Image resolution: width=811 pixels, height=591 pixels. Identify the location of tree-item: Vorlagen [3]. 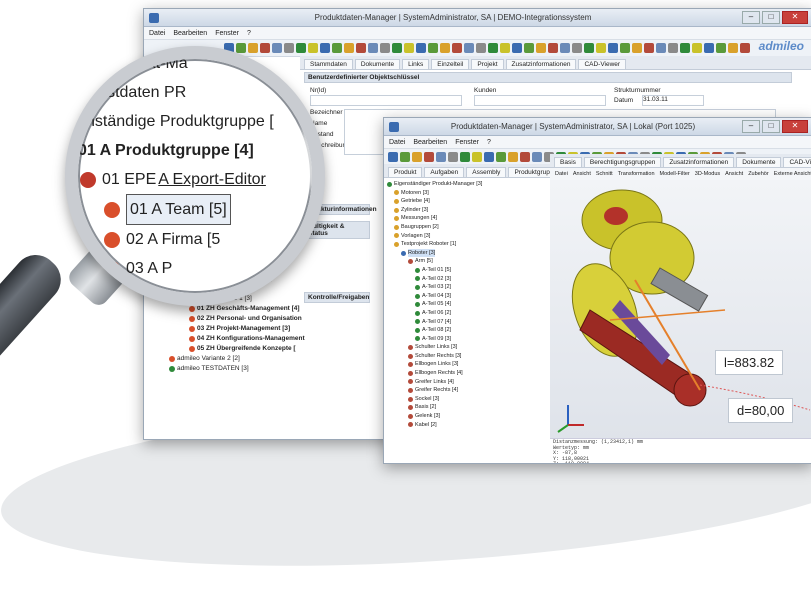
(434, 236).